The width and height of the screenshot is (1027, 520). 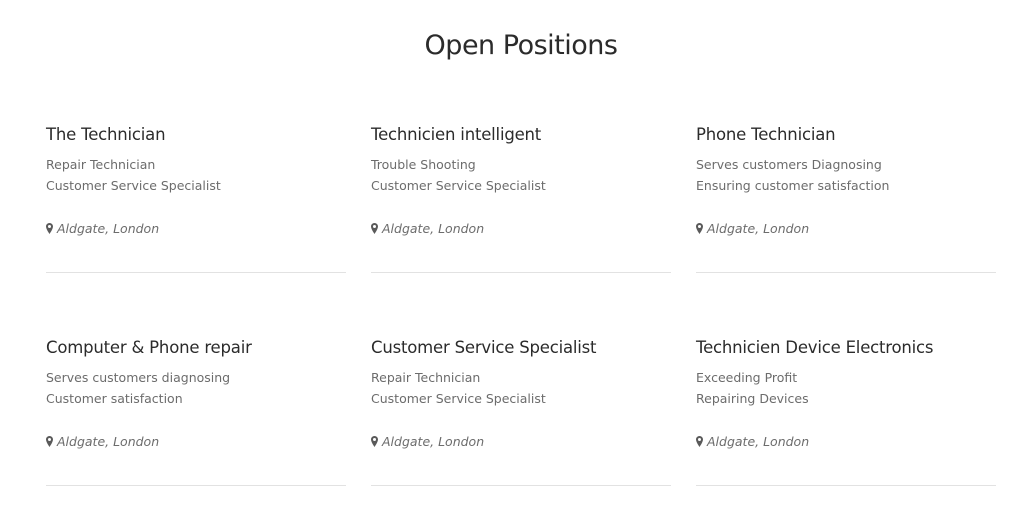 I want to click on position-detail-line: Serves customers Diagnosing, so click(x=789, y=164).